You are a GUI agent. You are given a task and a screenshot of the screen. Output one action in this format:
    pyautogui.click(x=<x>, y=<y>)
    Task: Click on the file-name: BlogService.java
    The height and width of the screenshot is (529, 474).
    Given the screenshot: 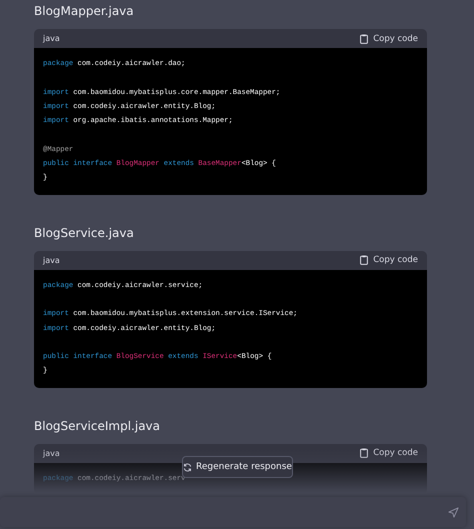 What is the action you would take?
    pyautogui.click(x=84, y=234)
    